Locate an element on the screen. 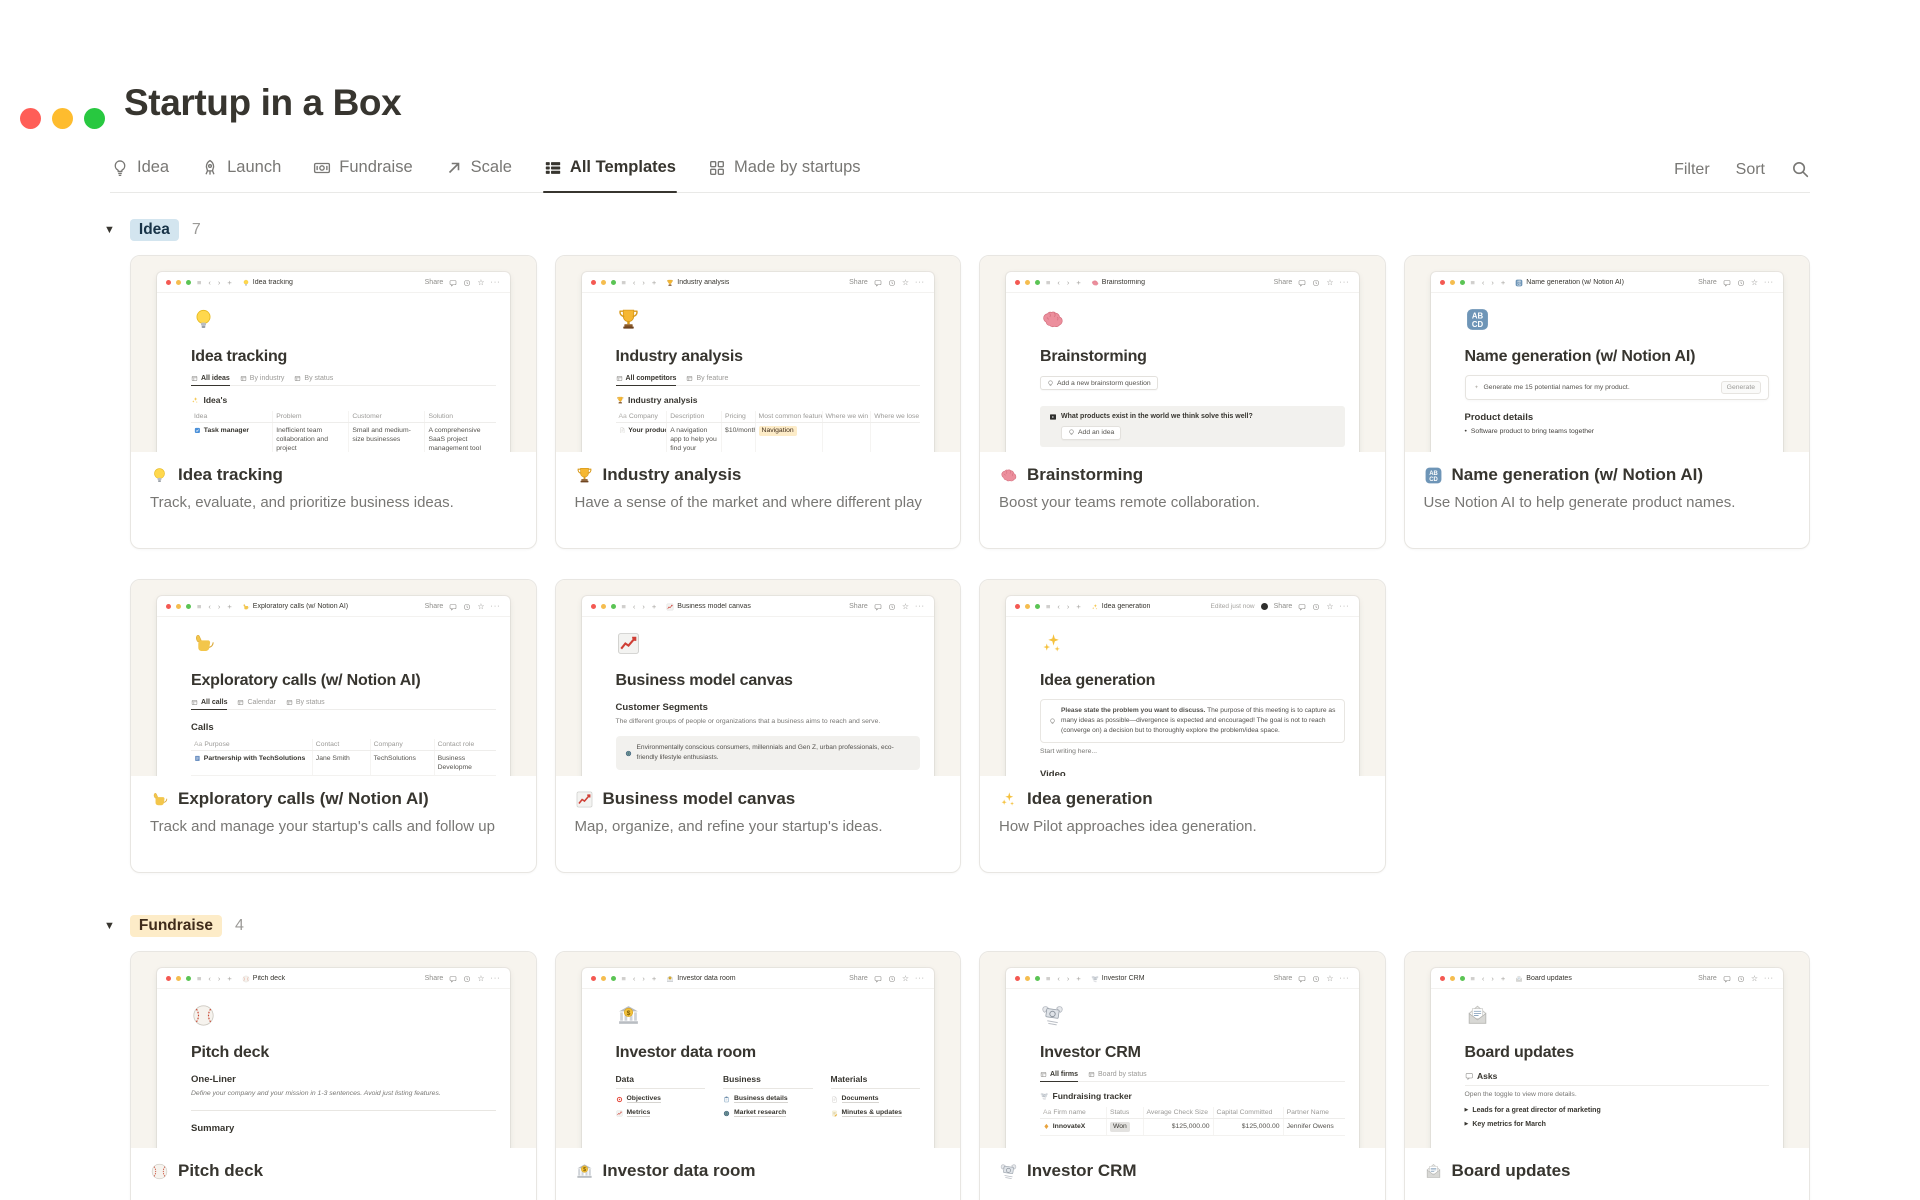 Image resolution: width=1920 pixels, height=1200 pixels. tab-idea: Idea is located at coordinates (140, 171).